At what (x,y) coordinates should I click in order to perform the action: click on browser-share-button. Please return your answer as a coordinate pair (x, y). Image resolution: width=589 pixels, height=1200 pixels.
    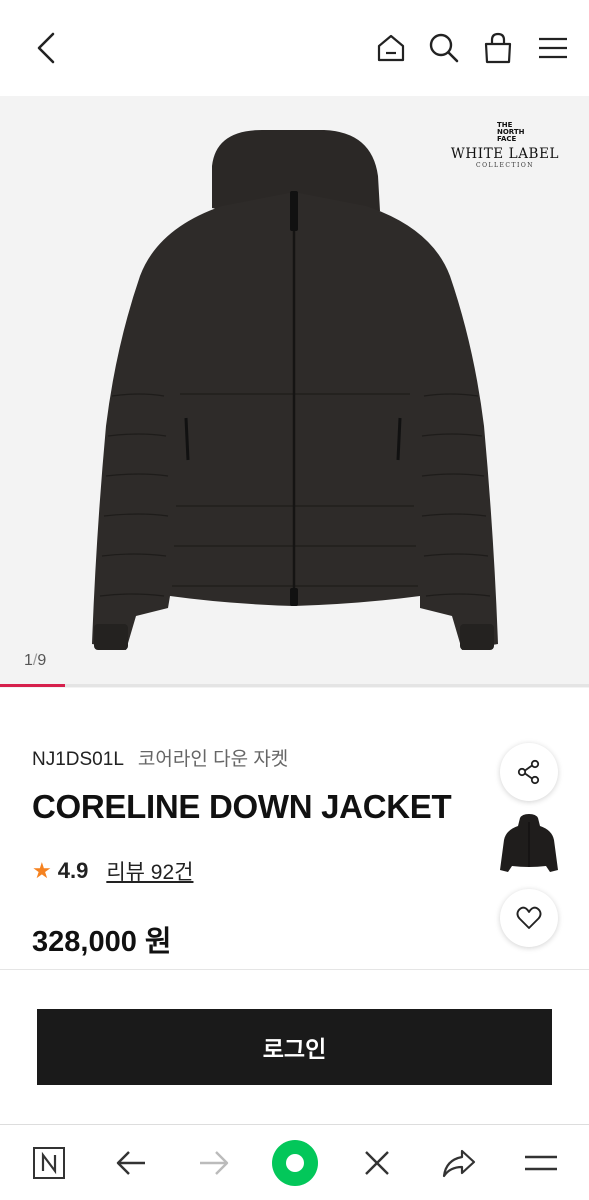
    Looking at the image, I should click on (459, 1163).